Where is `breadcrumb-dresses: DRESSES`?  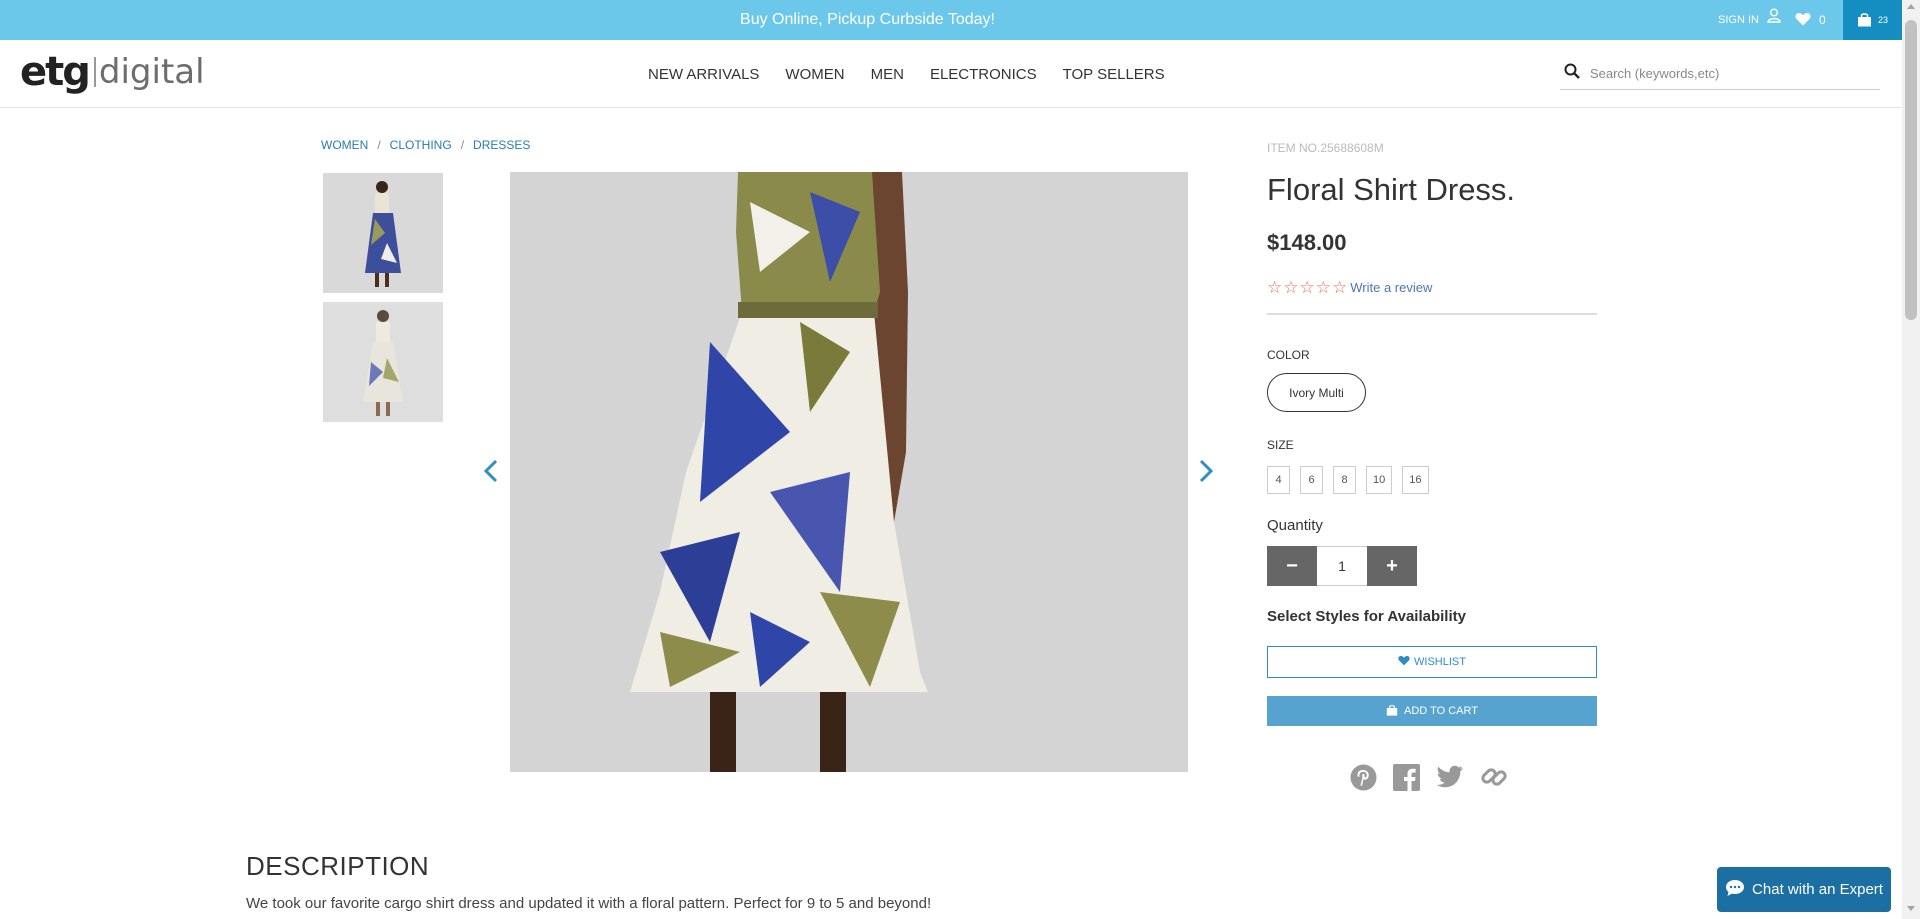 breadcrumb-dresses: DRESSES is located at coordinates (501, 145).